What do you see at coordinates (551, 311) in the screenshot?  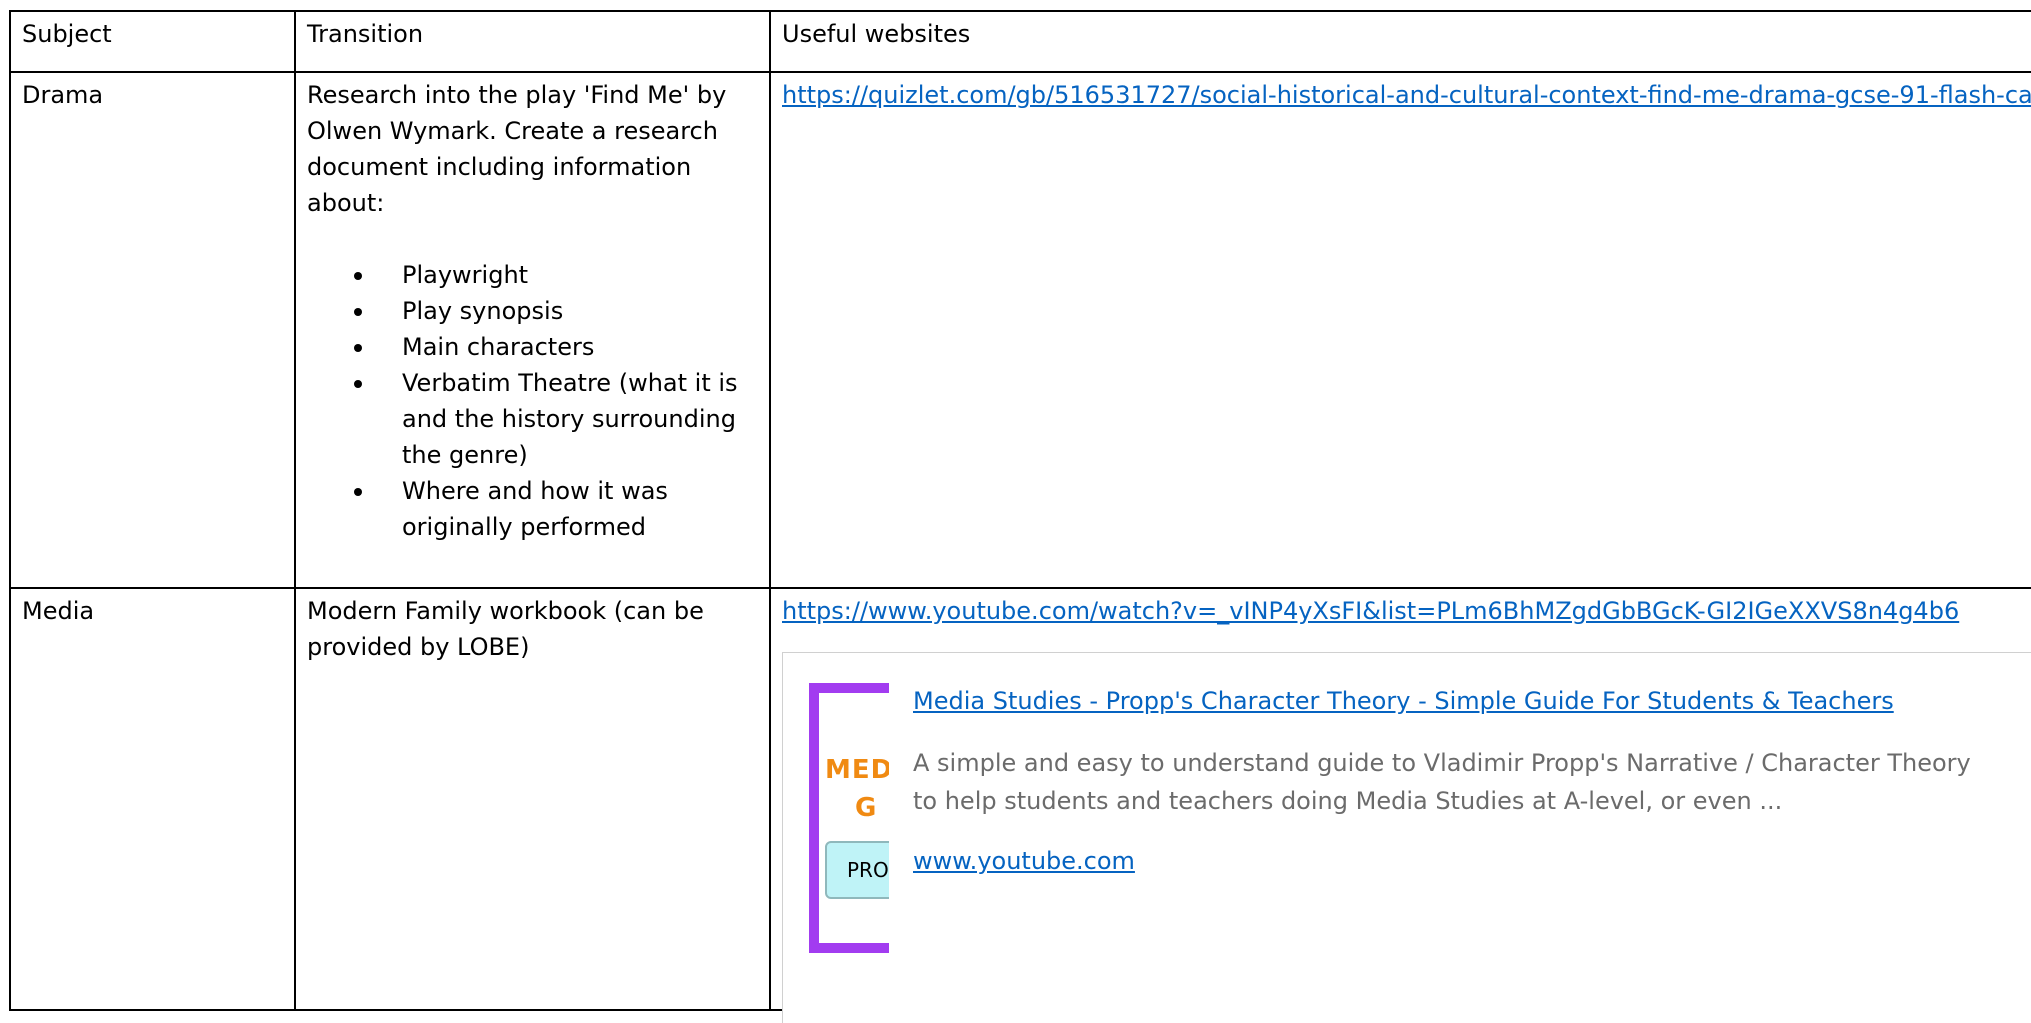 I see `list-item: Play synopsis` at bounding box center [551, 311].